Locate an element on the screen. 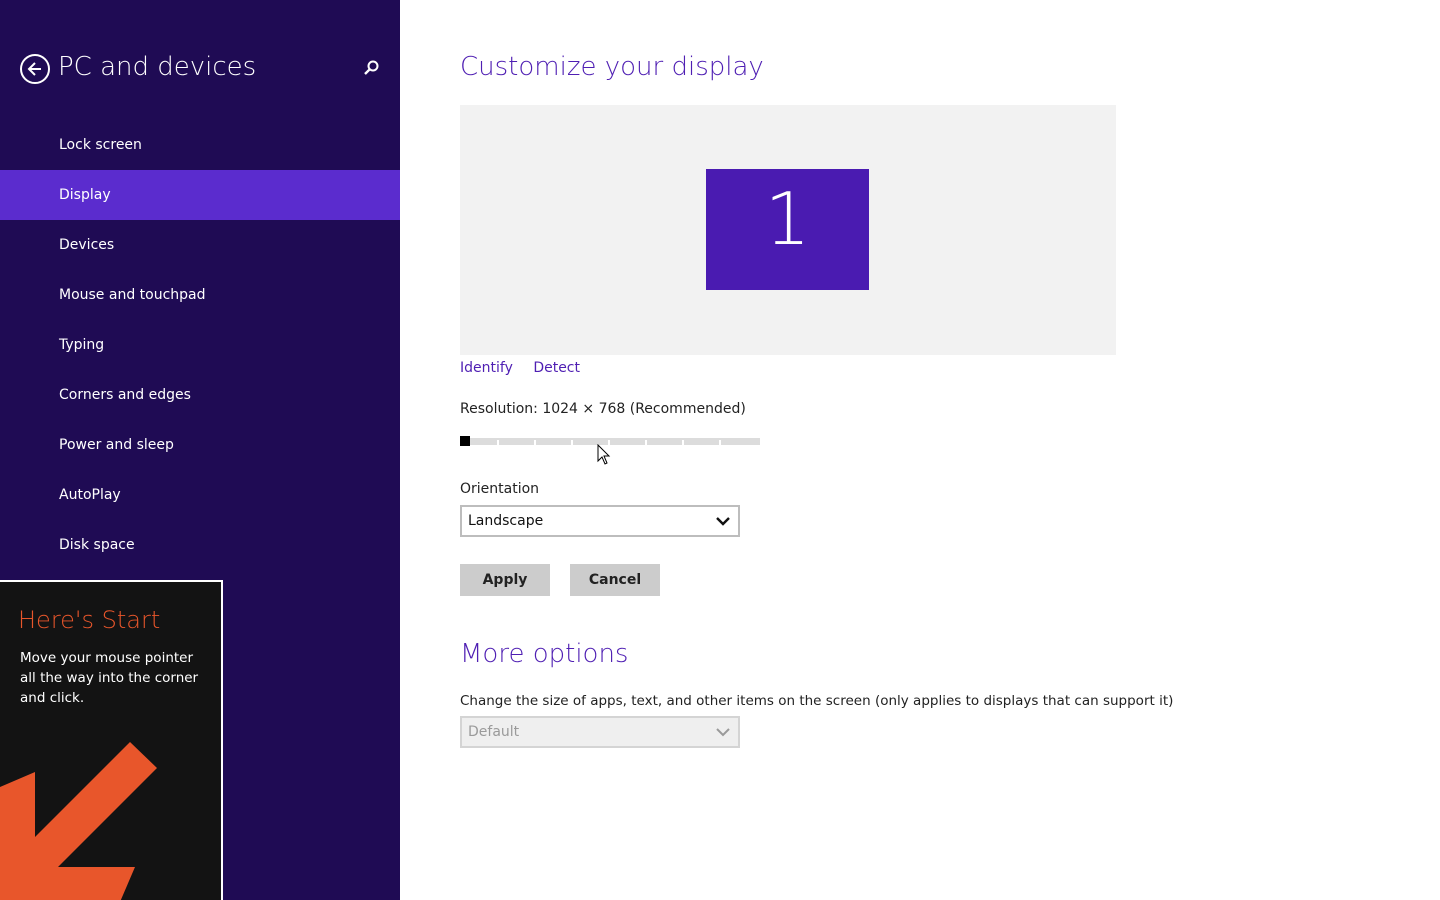  scale-value: Default is located at coordinates (494, 732).